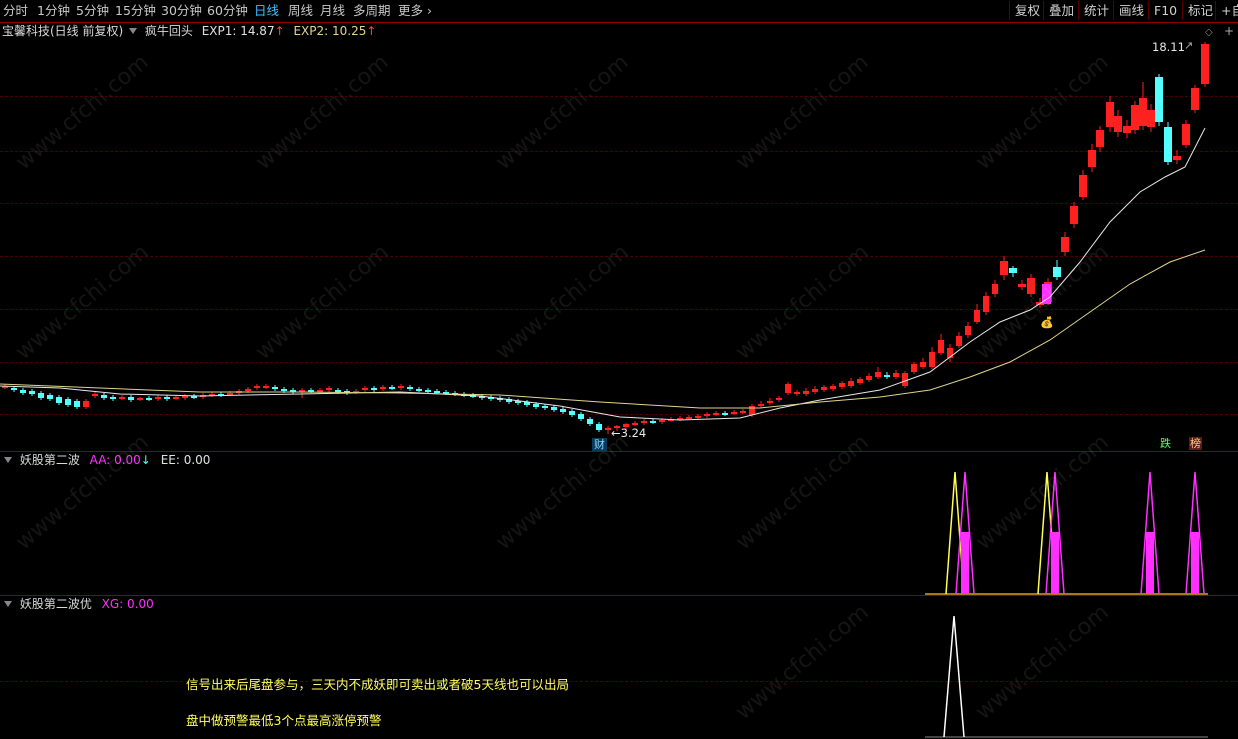  What do you see at coordinates (332, 11) in the screenshot?
I see `period-tab-monthly: 月线` at bounding box center [332, 11].